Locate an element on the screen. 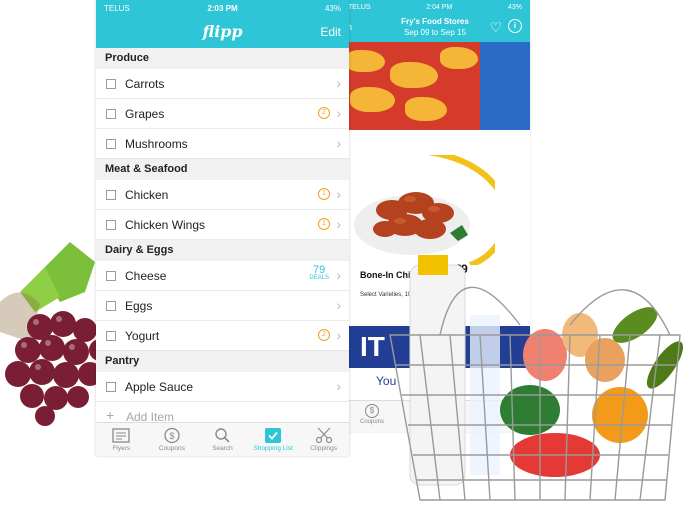 The width and height of the screenshot is (695, 507). item-label: Mushrooms is located at coordinates (156, 144).